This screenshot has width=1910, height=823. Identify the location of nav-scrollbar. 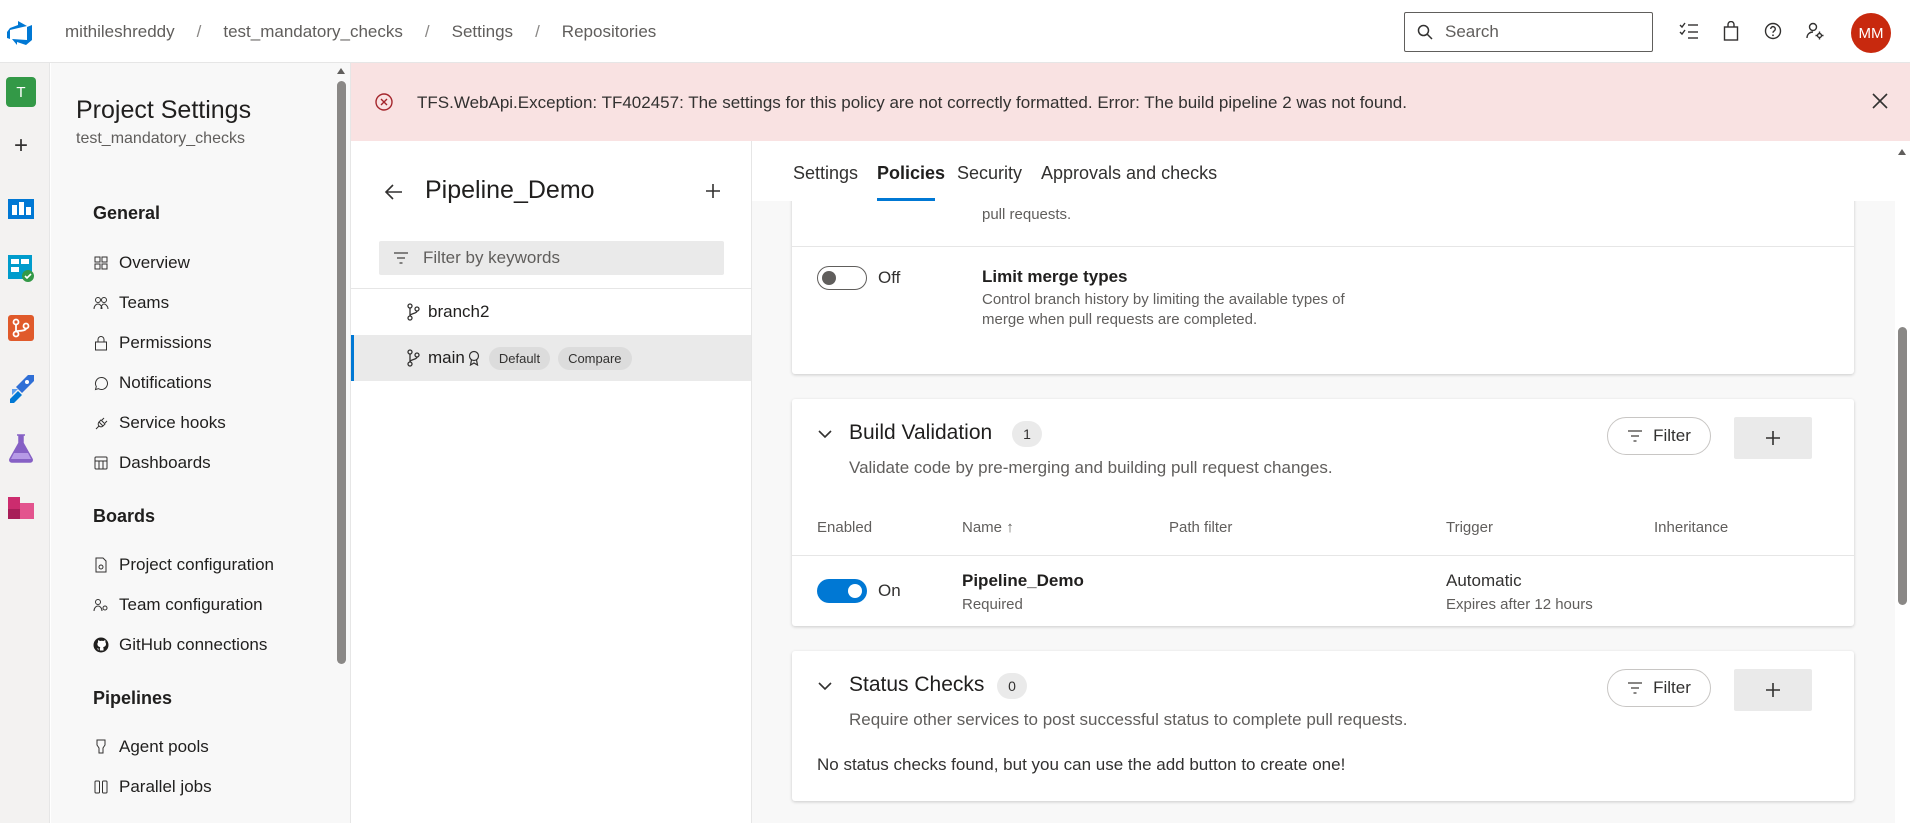
(341, 443).